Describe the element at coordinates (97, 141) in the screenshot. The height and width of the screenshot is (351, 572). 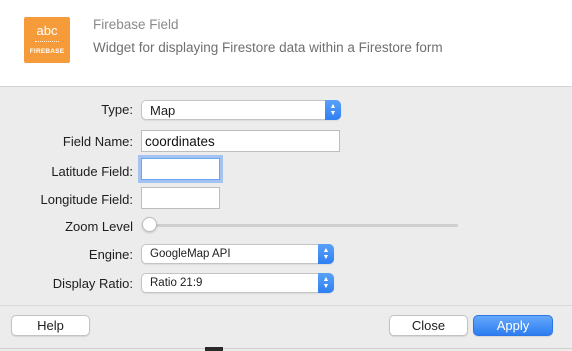
I see `field-name-label: Field Name:` at that location.